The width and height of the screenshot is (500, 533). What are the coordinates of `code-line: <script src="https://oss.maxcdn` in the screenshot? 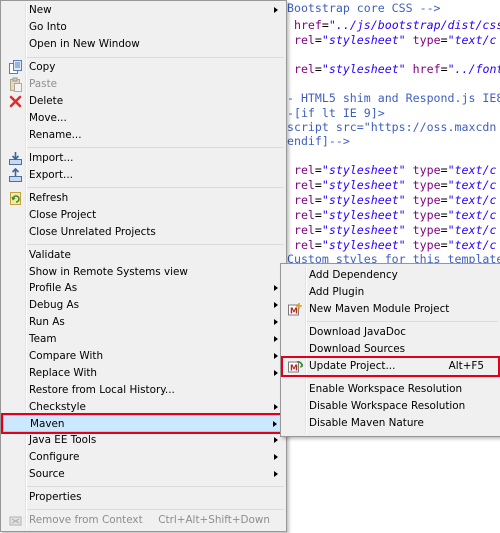 It's located at (388, 127).